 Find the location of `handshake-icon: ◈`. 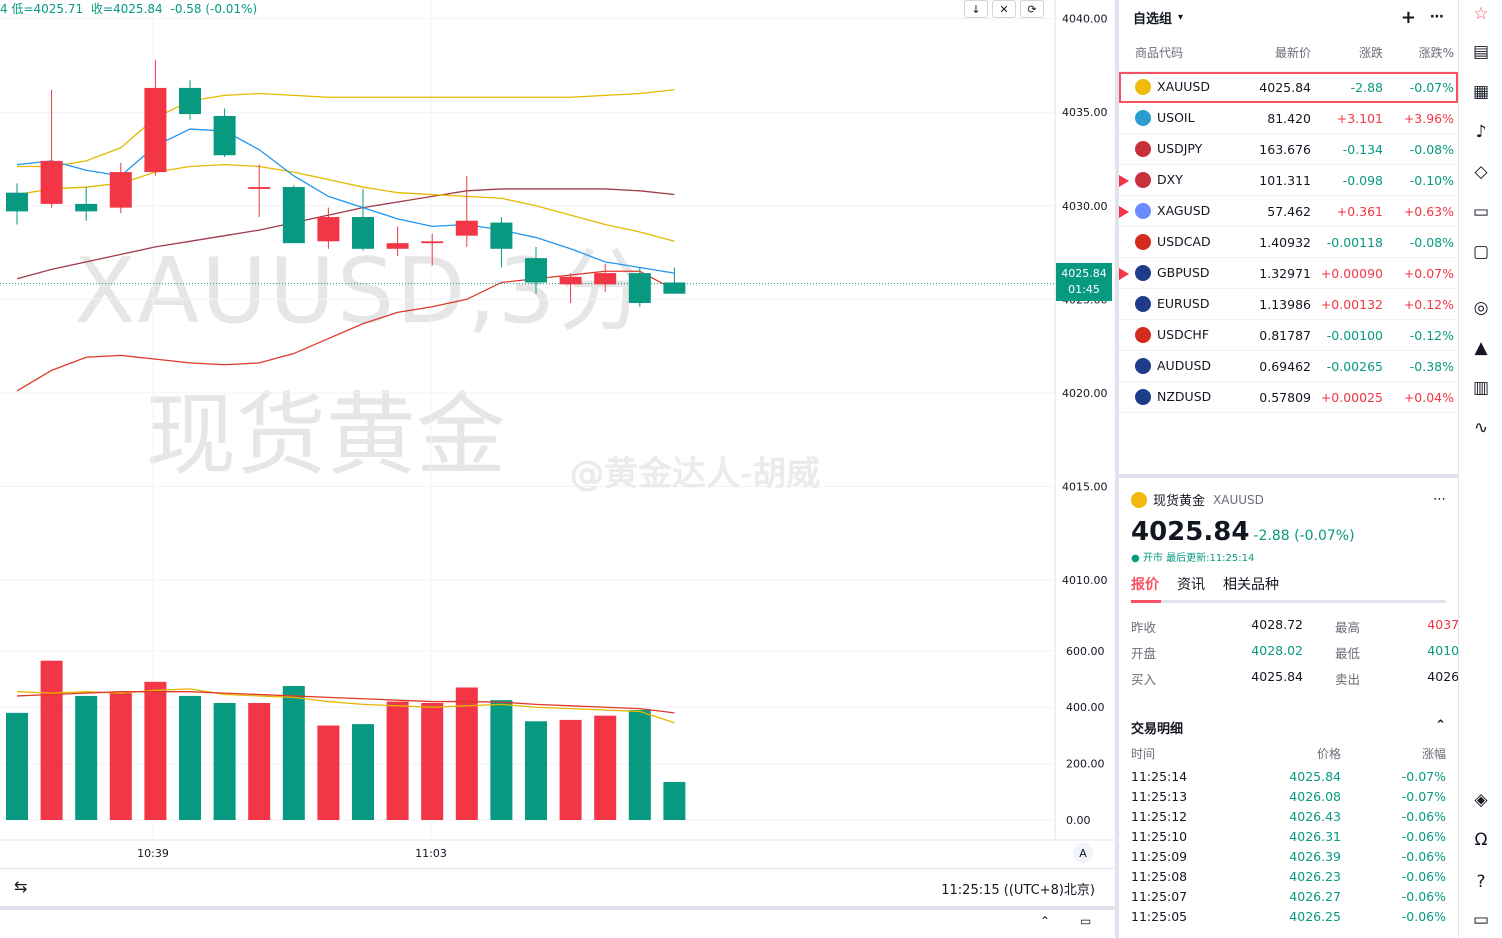

handshake-icon: ◈ is located at coordinates (1481, 800).